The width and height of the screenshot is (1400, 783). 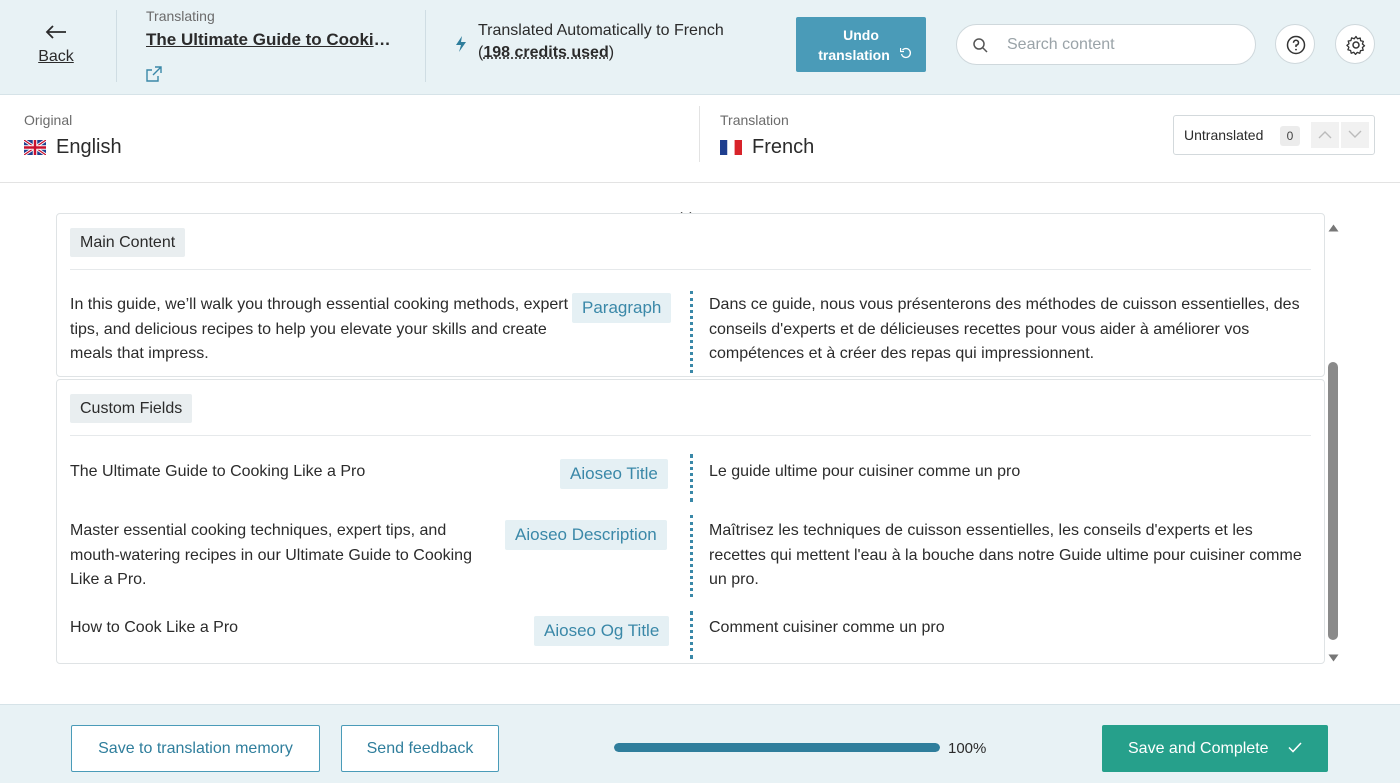 I want to click on back-button: Back, so click(x=56, y=44).